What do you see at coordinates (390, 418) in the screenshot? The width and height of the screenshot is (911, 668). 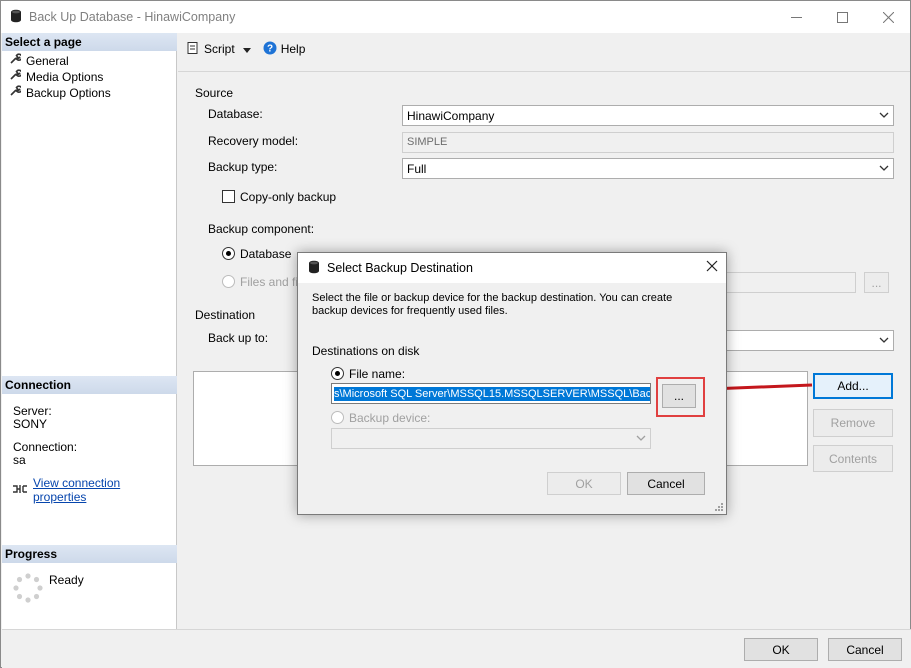 I see `backup-device-label: Backup device:` at bounding box center [390, 418].